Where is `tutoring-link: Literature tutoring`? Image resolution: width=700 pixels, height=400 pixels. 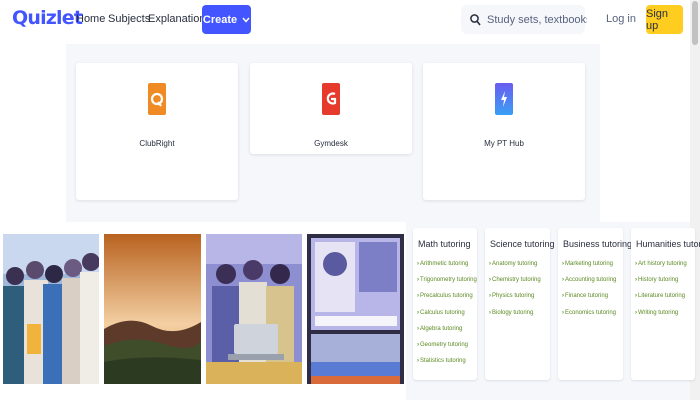
tutoring-link: Literature tutoring is located at coordinates (660, 296).